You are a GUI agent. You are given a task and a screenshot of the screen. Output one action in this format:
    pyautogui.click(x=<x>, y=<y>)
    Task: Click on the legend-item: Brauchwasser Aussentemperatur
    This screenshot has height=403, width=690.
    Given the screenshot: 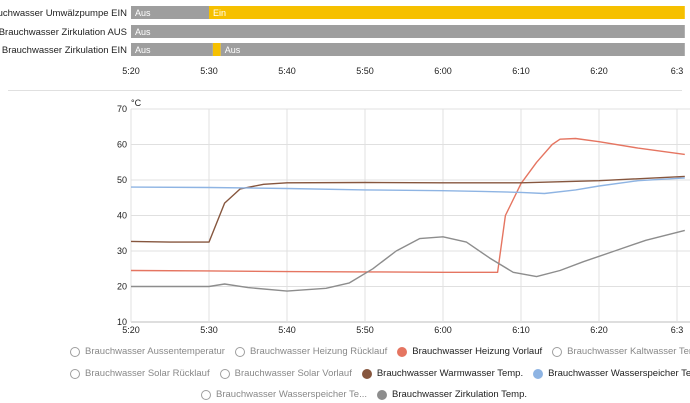 What is the action you would take?
    pyautogui.click(x=147, y=351)
    